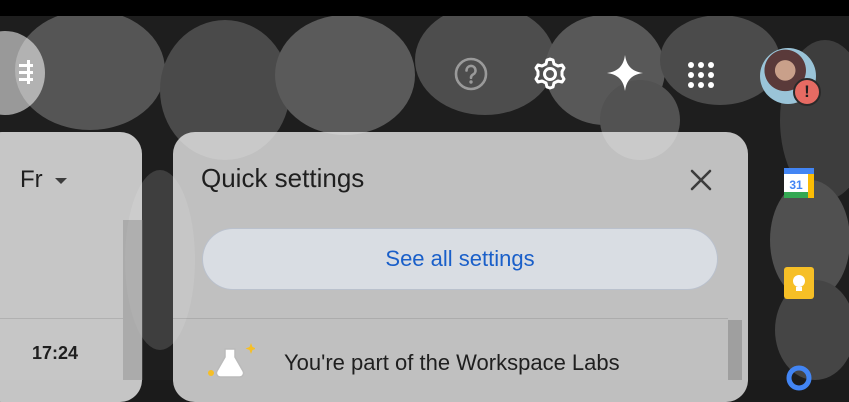 The image size is (849, 402). What do you see at coordinates (43, 180) in the screenshot?
I see `language-dropdown: Fr` at bounding box center [43, 180].